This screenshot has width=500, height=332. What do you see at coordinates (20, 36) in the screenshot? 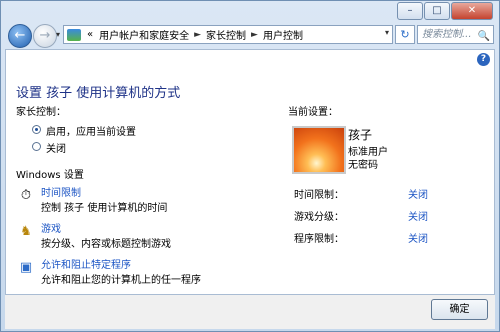
I see `back-button: ←` at bounding box center [20, 36].